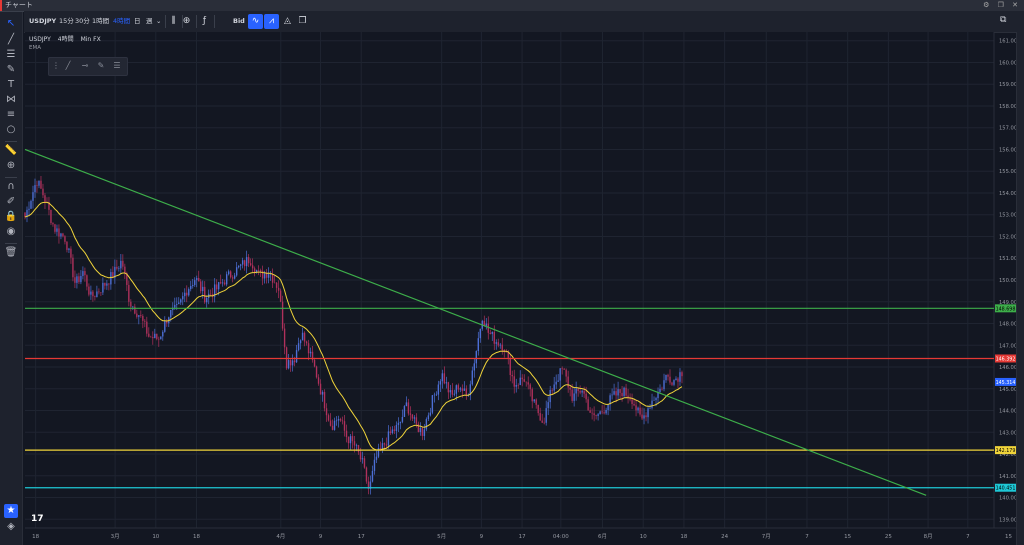 The width and height of the screenshot is (1024, 545). What do you see at coordinates (602, 536) in the screenshot?
I see `x-tick-label: 6月` at bounding box center [602, 536].